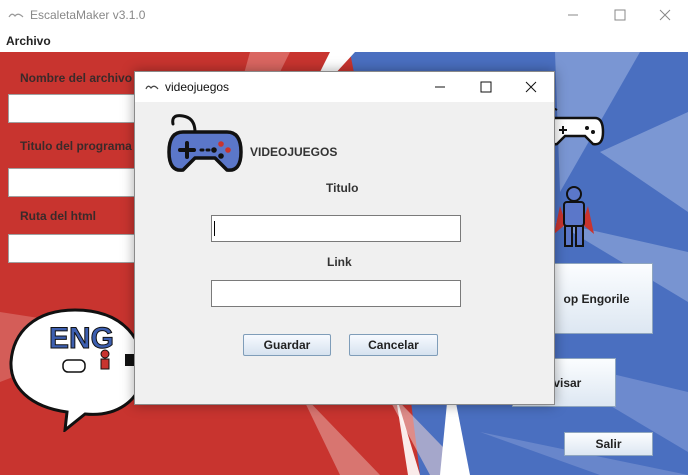 The image size is (688, 475). What do you see at coordinates (78, 182) in the screenshot?
I see `program-title-field` at bounding box center [78, 182].